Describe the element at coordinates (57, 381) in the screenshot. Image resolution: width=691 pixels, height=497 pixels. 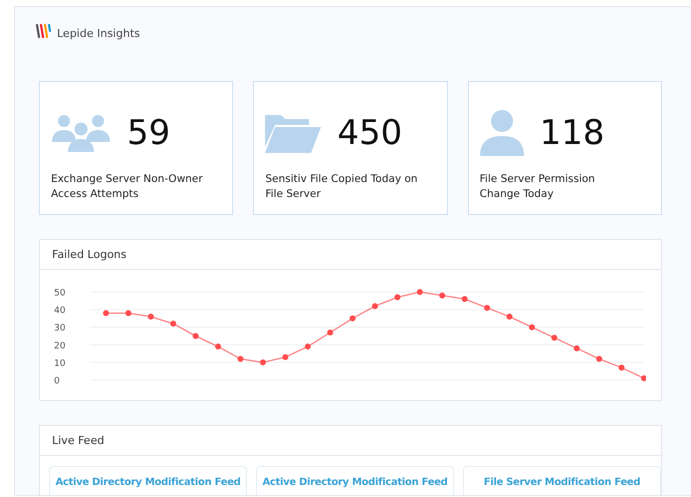
I see `axis-label: 0` at that location.